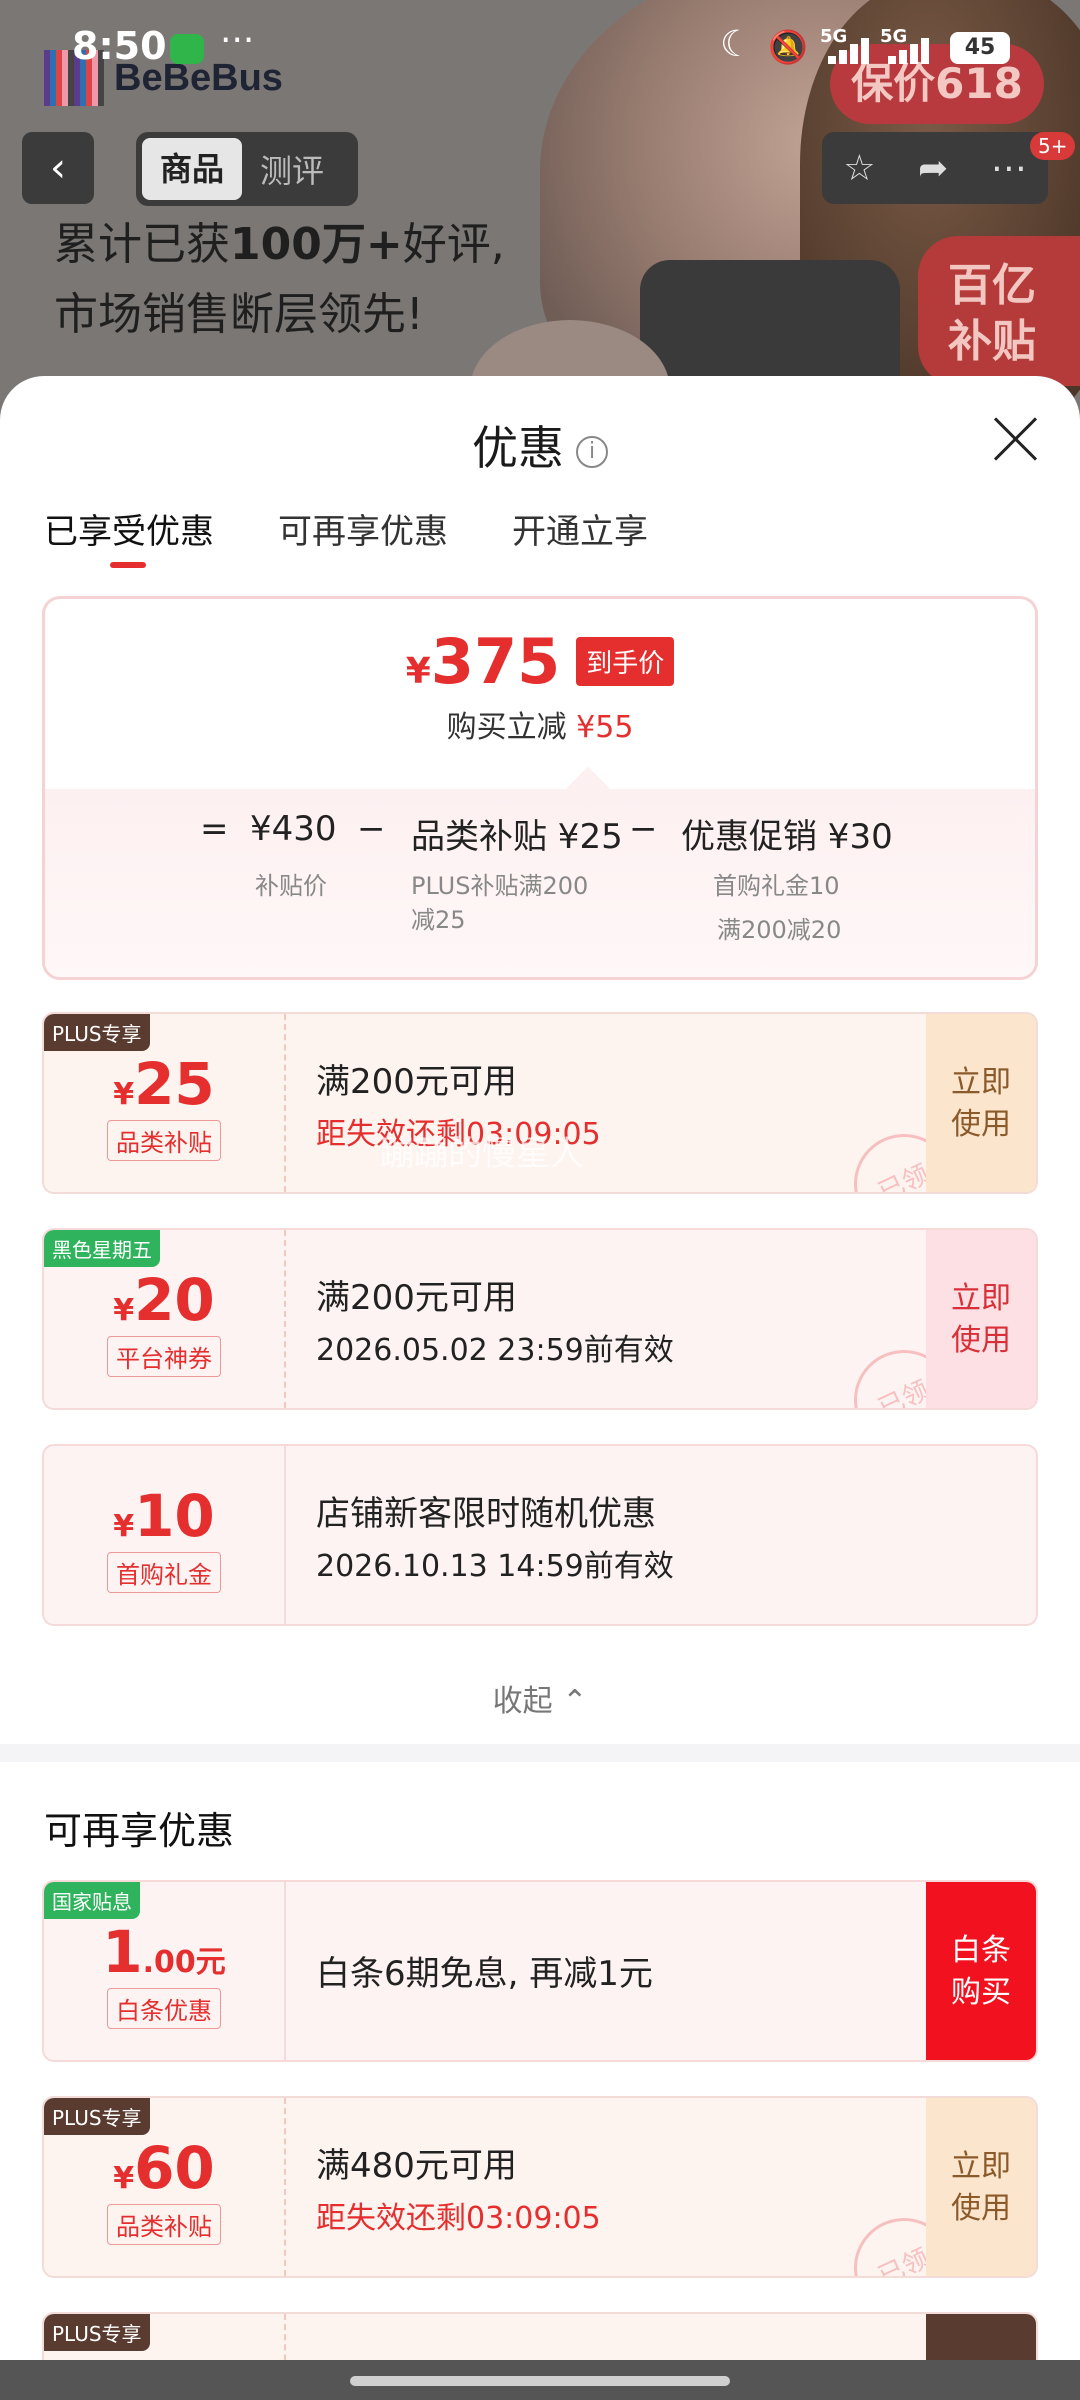 The image size is (1080, 2400). What do you see at coordinates (187, 49) in the screenshot?
I see `wechat-icon` at bounding box center [187, 49].